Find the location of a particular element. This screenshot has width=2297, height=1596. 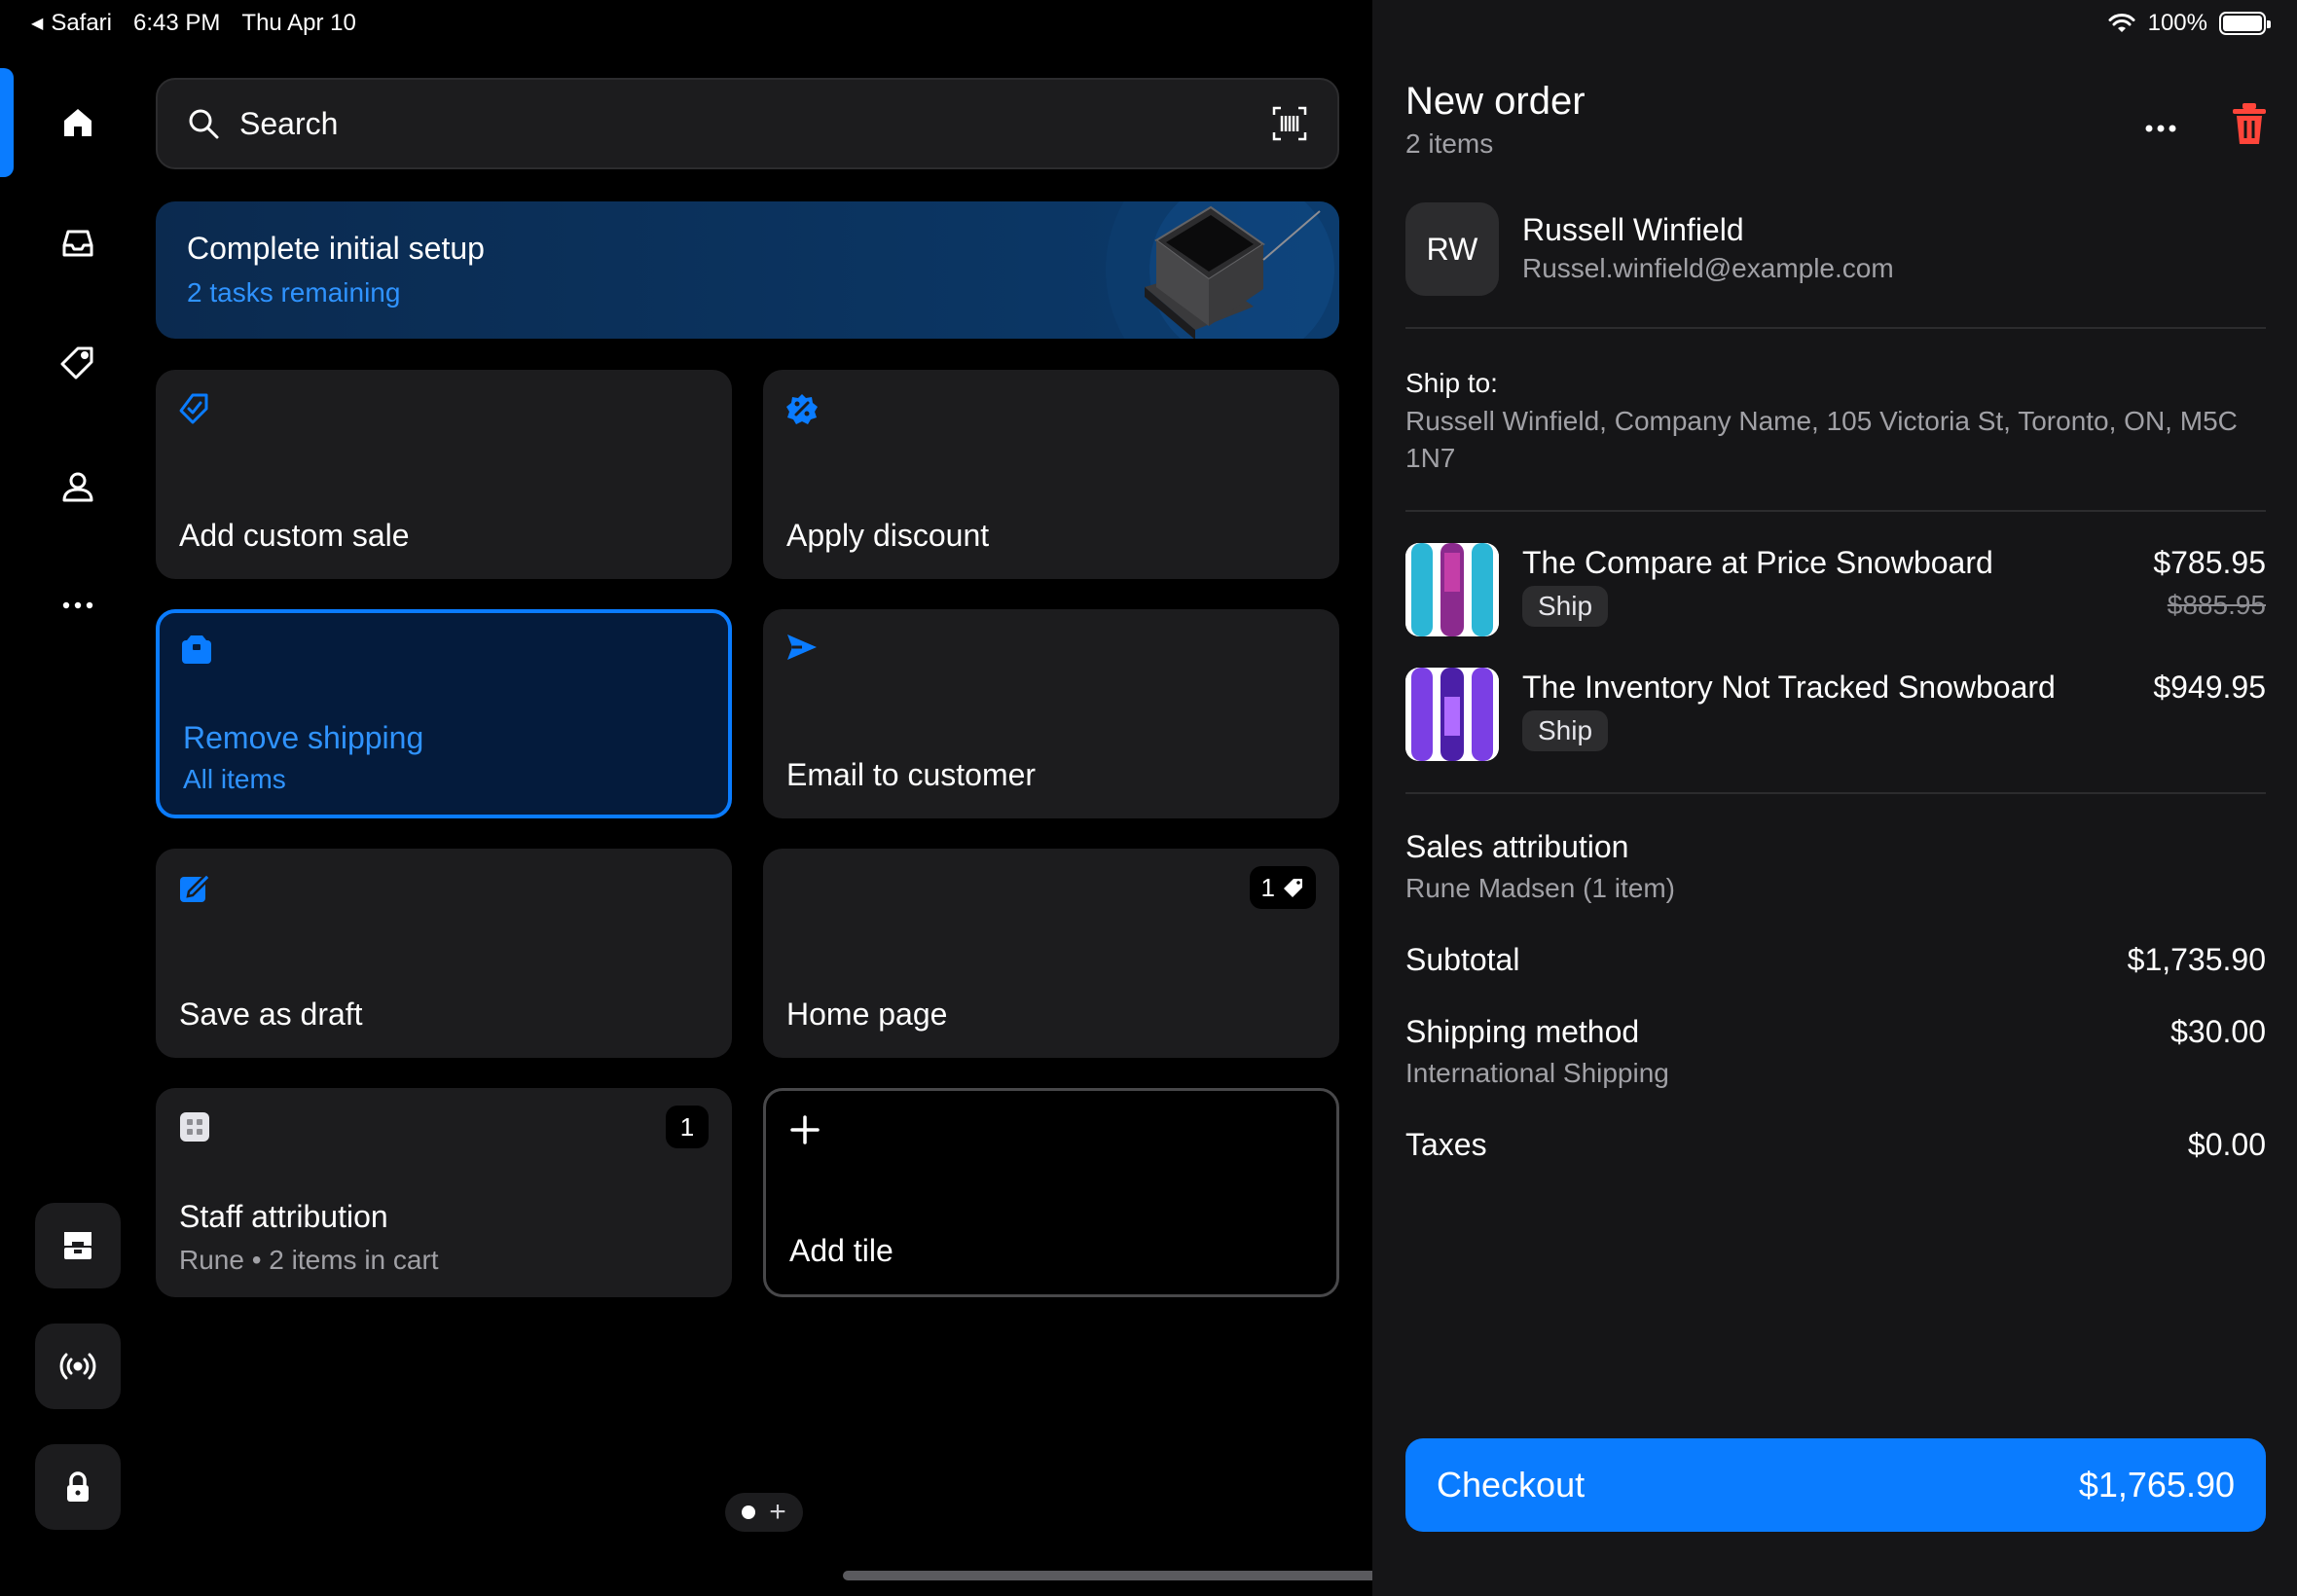

search-bar is located at coordinates (747, 123).